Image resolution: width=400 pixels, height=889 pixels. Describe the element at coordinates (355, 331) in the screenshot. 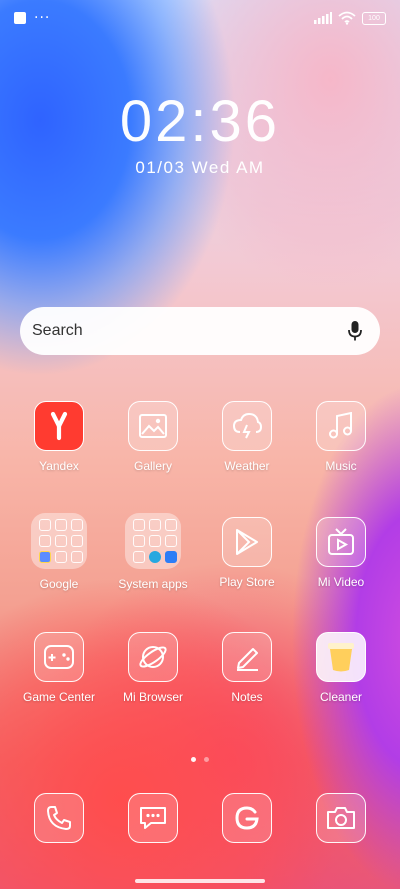

I see `microphone-icon` at that location.